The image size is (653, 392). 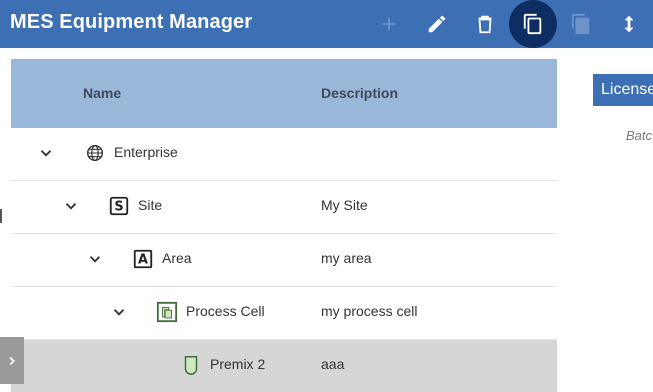 What do you see at coordinates (146, 152) in the screenshot?
I see `tree-row-name: Enterprise` at bounding box center [146, 152].